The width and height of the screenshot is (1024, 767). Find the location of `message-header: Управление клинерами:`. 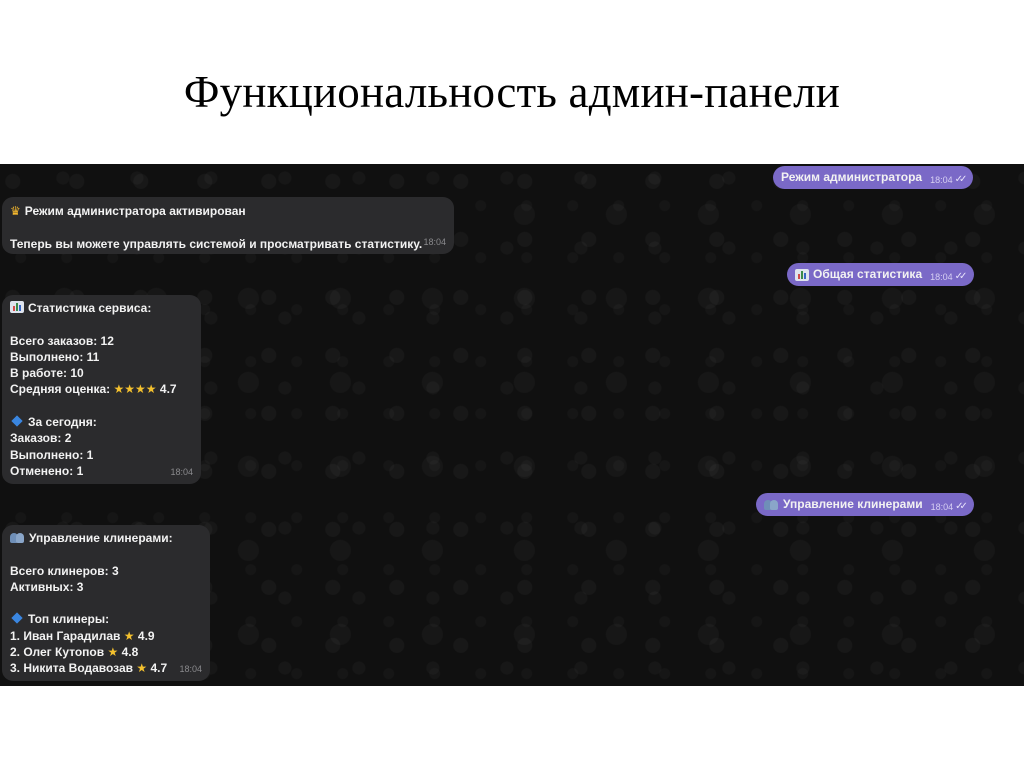

message-header: Управление клинерами: is located at coordinates (105, 538).